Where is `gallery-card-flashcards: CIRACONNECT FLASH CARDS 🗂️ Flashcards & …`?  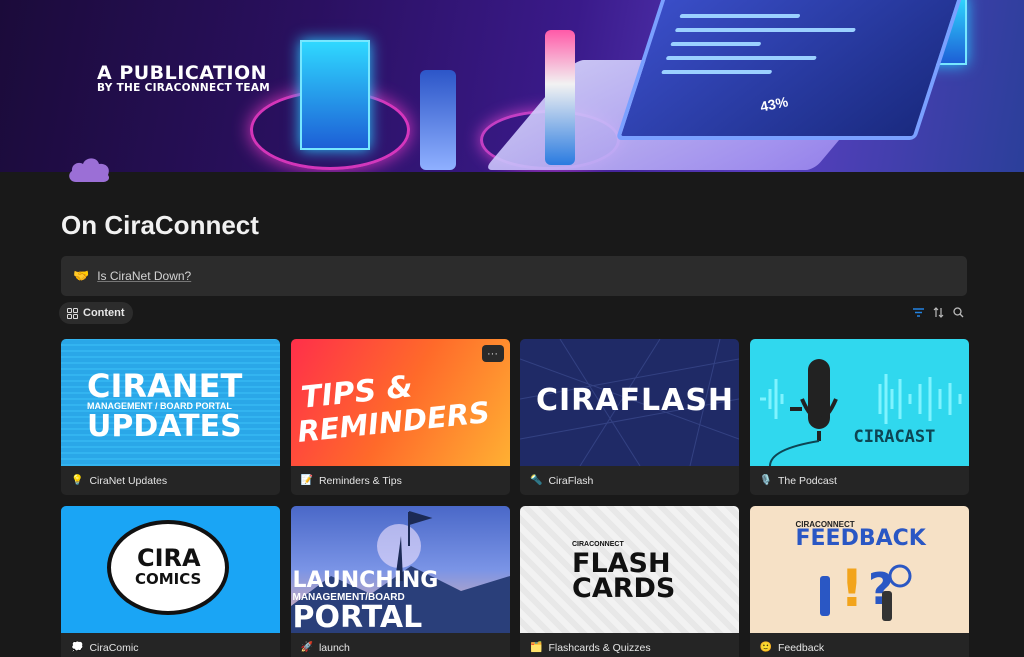 gallery-card-flashcards: CIRACONNECT FLASH CARDS 🗂️ Flashcards & … is located at coordinates (629, 581).